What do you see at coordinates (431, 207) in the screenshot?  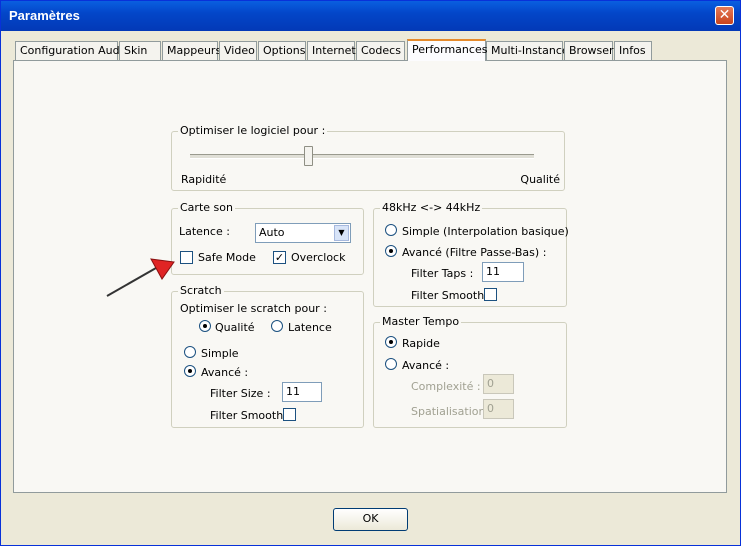 I see `resample-legend: 48kHz <-> 44kHz` at bounding box center [431, 207].